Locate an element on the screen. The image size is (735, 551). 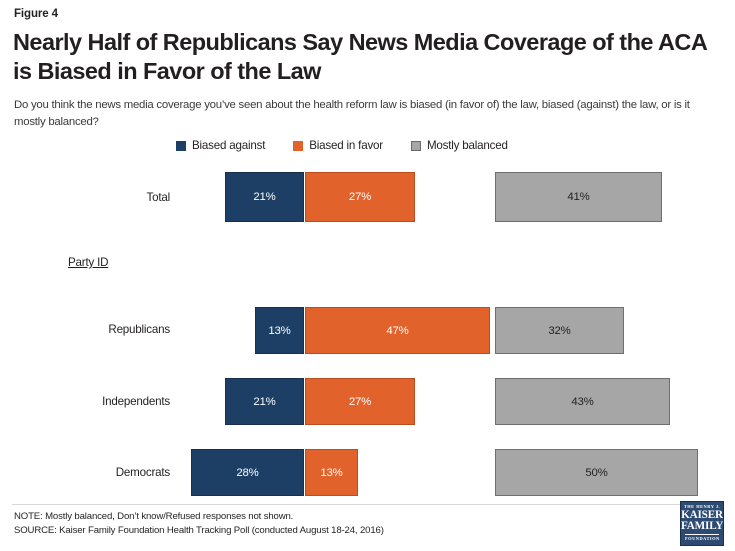
bar-independents-biased-against: 21% is located at coordinates (264, 401).